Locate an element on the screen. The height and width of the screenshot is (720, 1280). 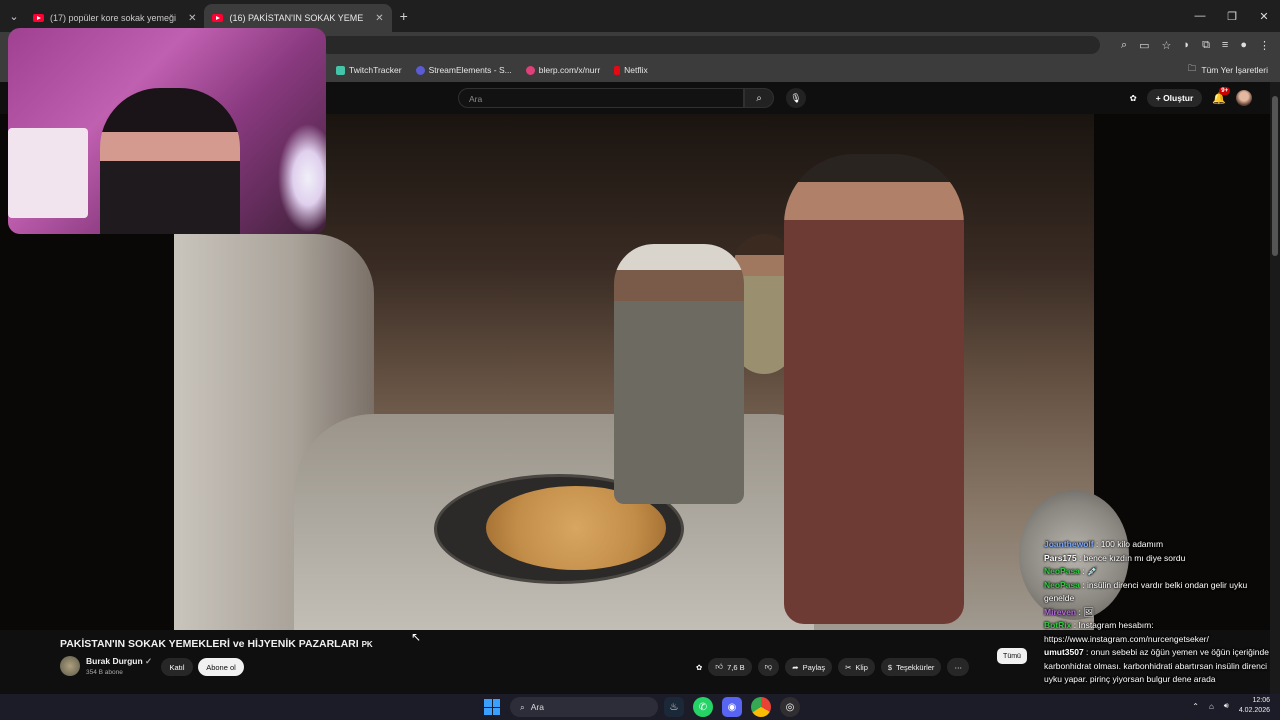
search-button: ⌕ is located at coordinates (759, 98).